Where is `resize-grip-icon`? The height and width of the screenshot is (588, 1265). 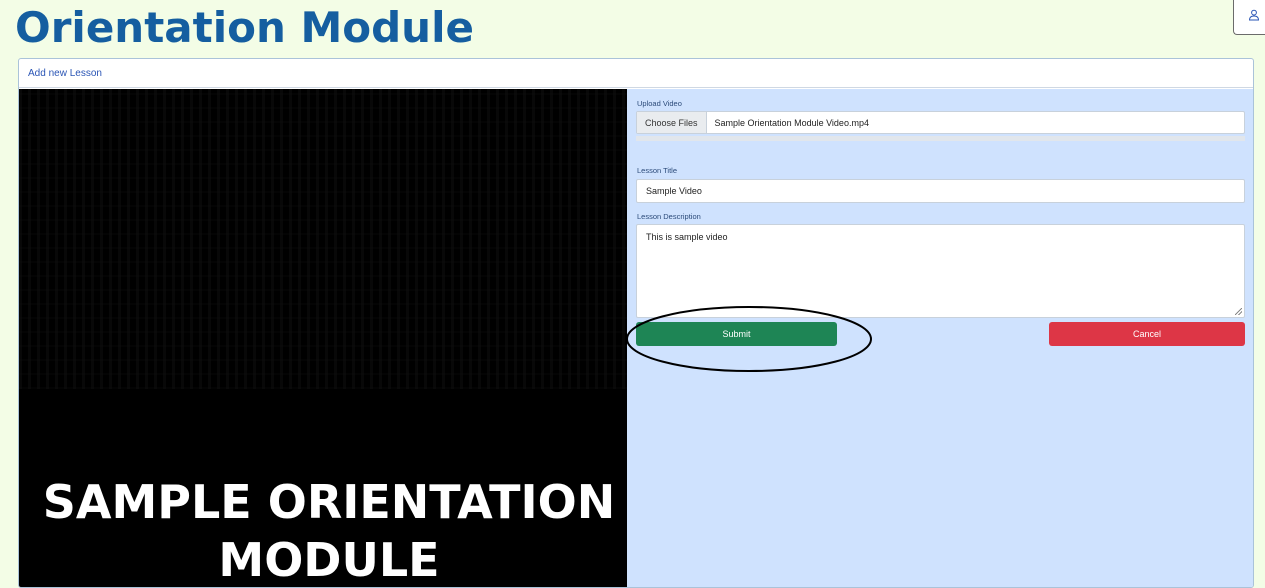
resize-grip-icon is located at coordinates (1238, 311).